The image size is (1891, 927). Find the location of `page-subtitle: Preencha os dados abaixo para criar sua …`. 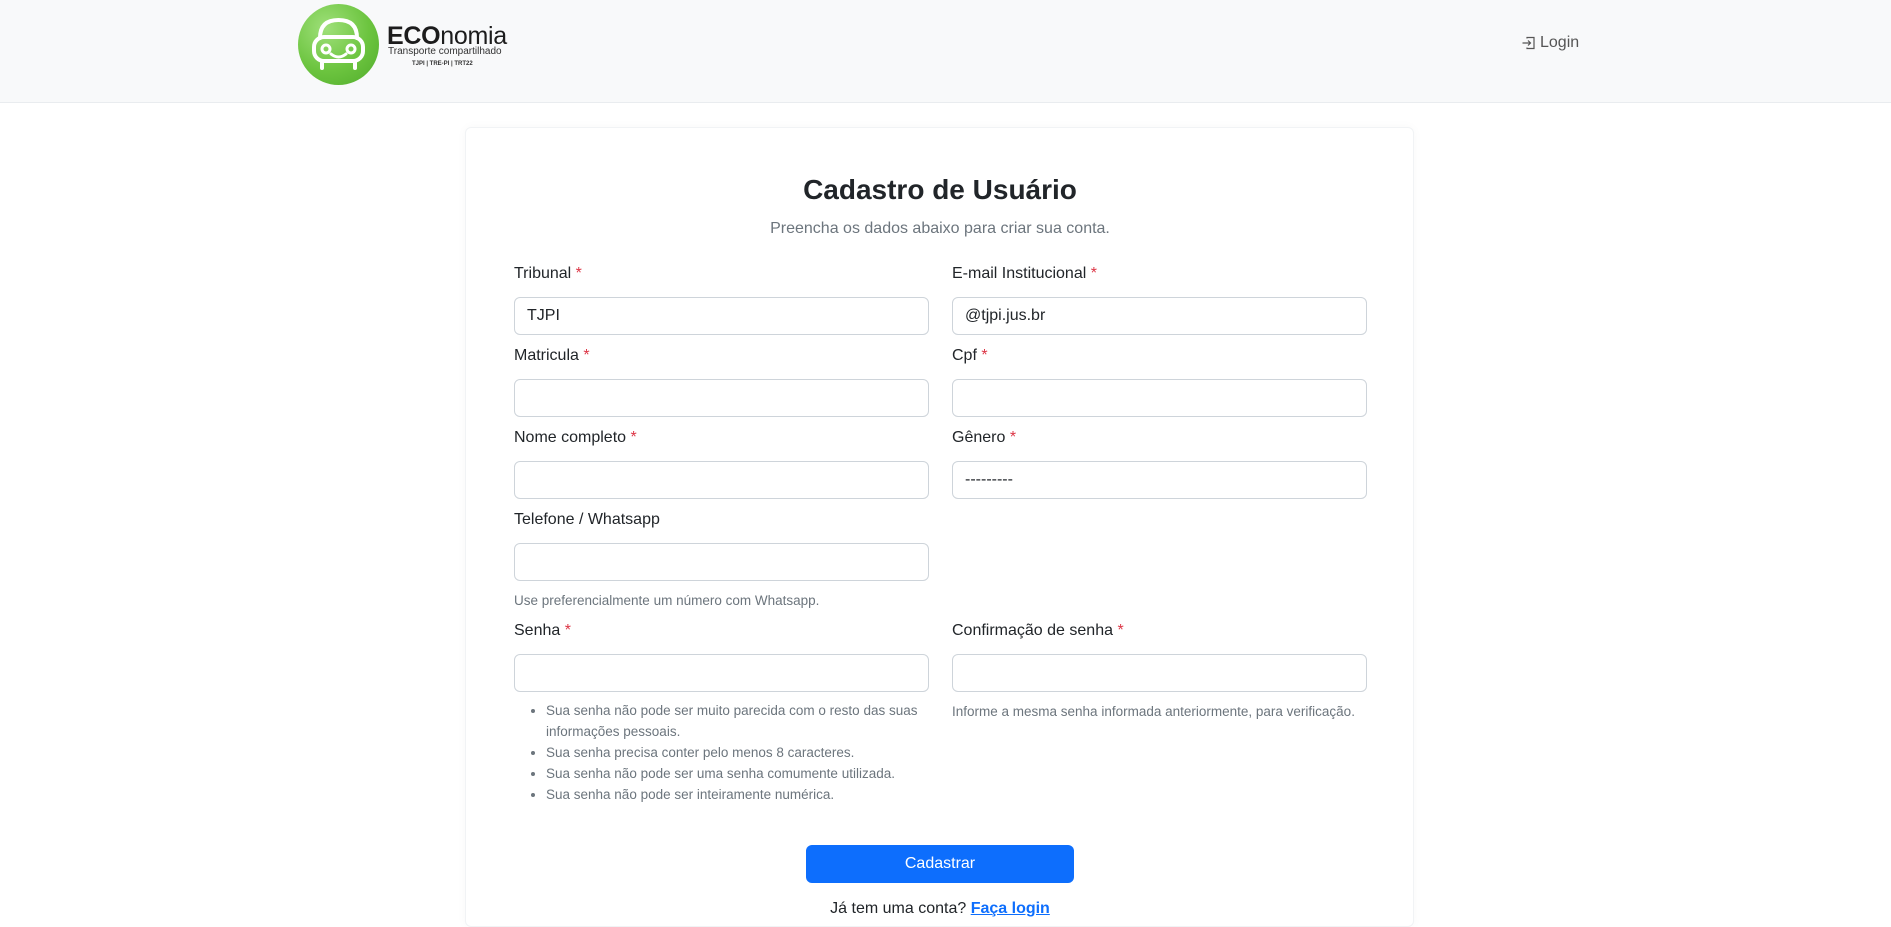

page-subtitle: Preencha os dados abaixo para criar sua … is located at coordinates (940, 228).